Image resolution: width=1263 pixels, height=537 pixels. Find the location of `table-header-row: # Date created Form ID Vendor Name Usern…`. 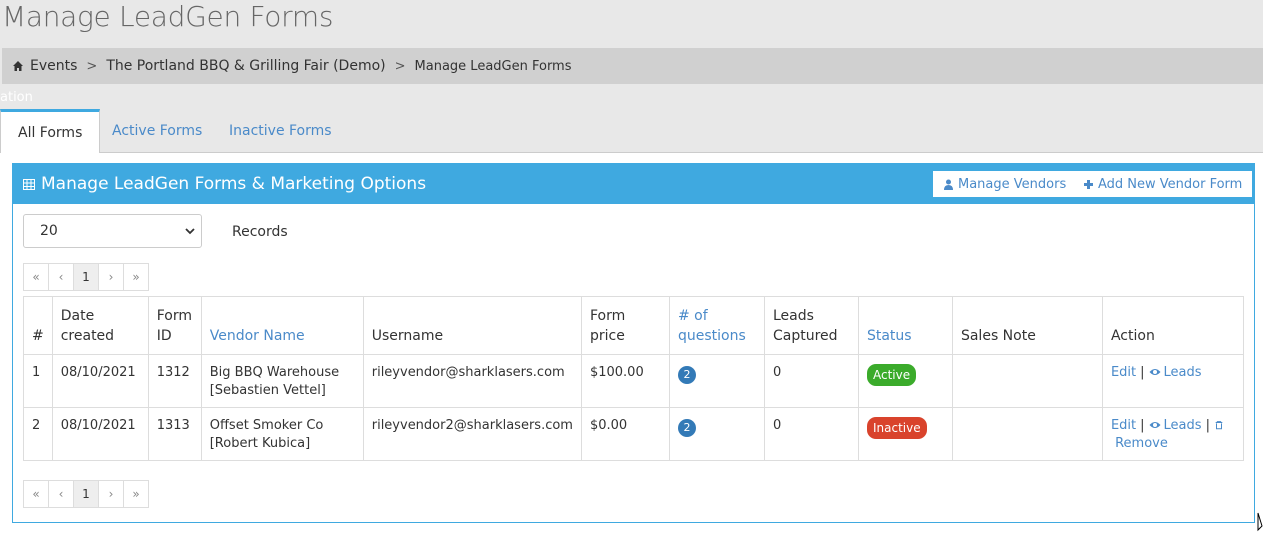

table-header-row: # Date created Form ID Vendor Name Usern… is located at coordinates (634, 325).